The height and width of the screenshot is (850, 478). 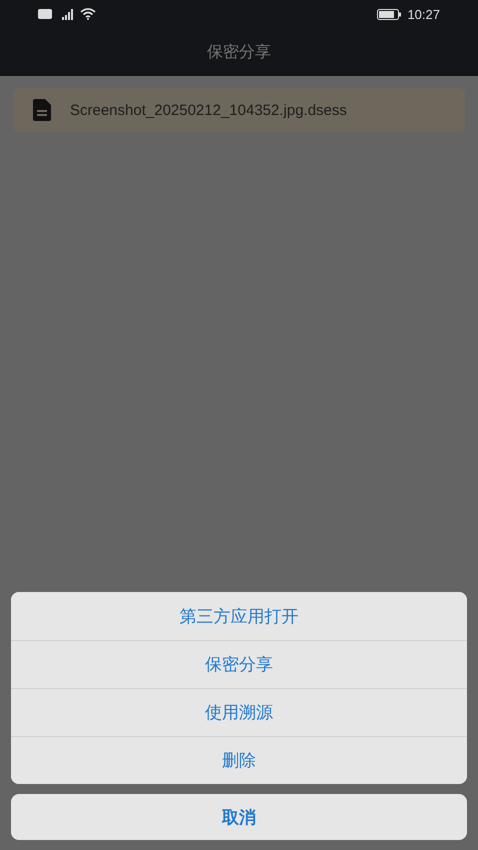 I want to click on file-item: Screenshot_20250212_104352.jpg.dsess, so click(x=239, y=110).